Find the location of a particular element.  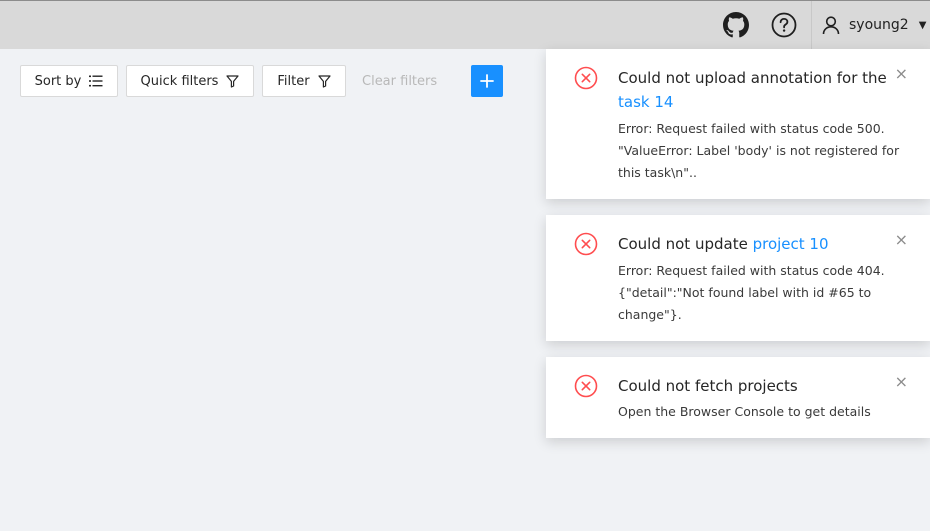

plus-icon is located at coordinates (487, 81).